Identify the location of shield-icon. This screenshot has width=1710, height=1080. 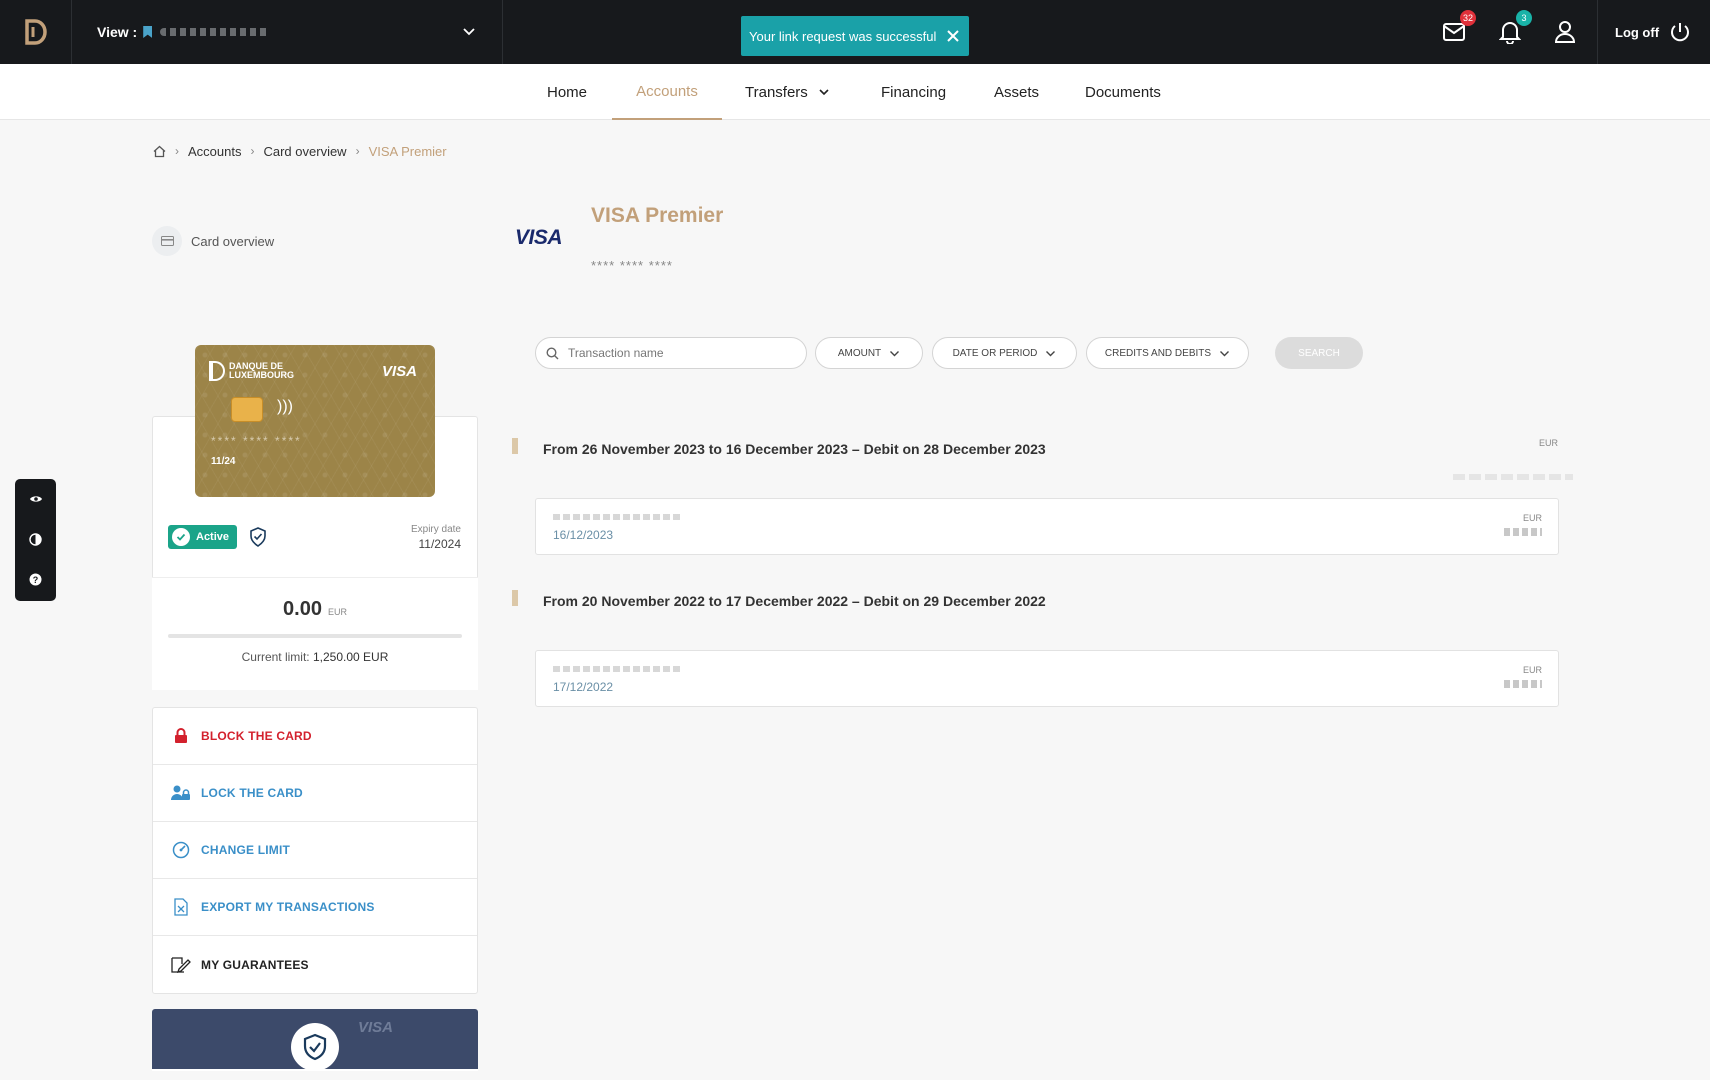
(258, 537).